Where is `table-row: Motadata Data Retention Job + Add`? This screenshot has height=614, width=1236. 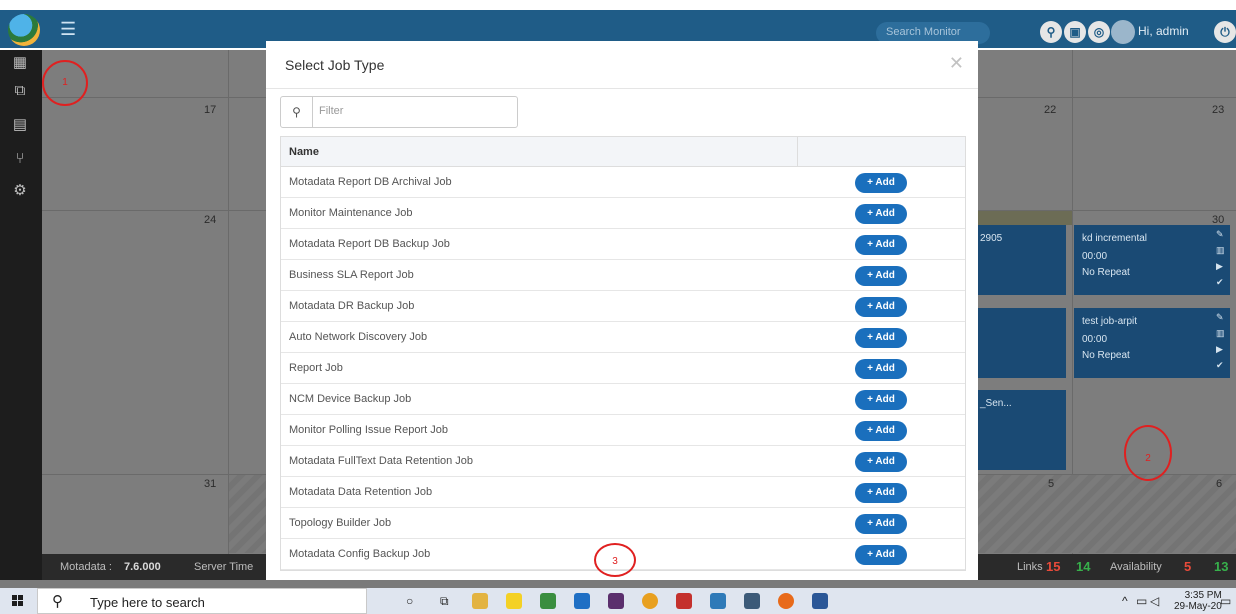
table-row: Motadata Data Retention Job + Add is located at coordinates (623, 492).